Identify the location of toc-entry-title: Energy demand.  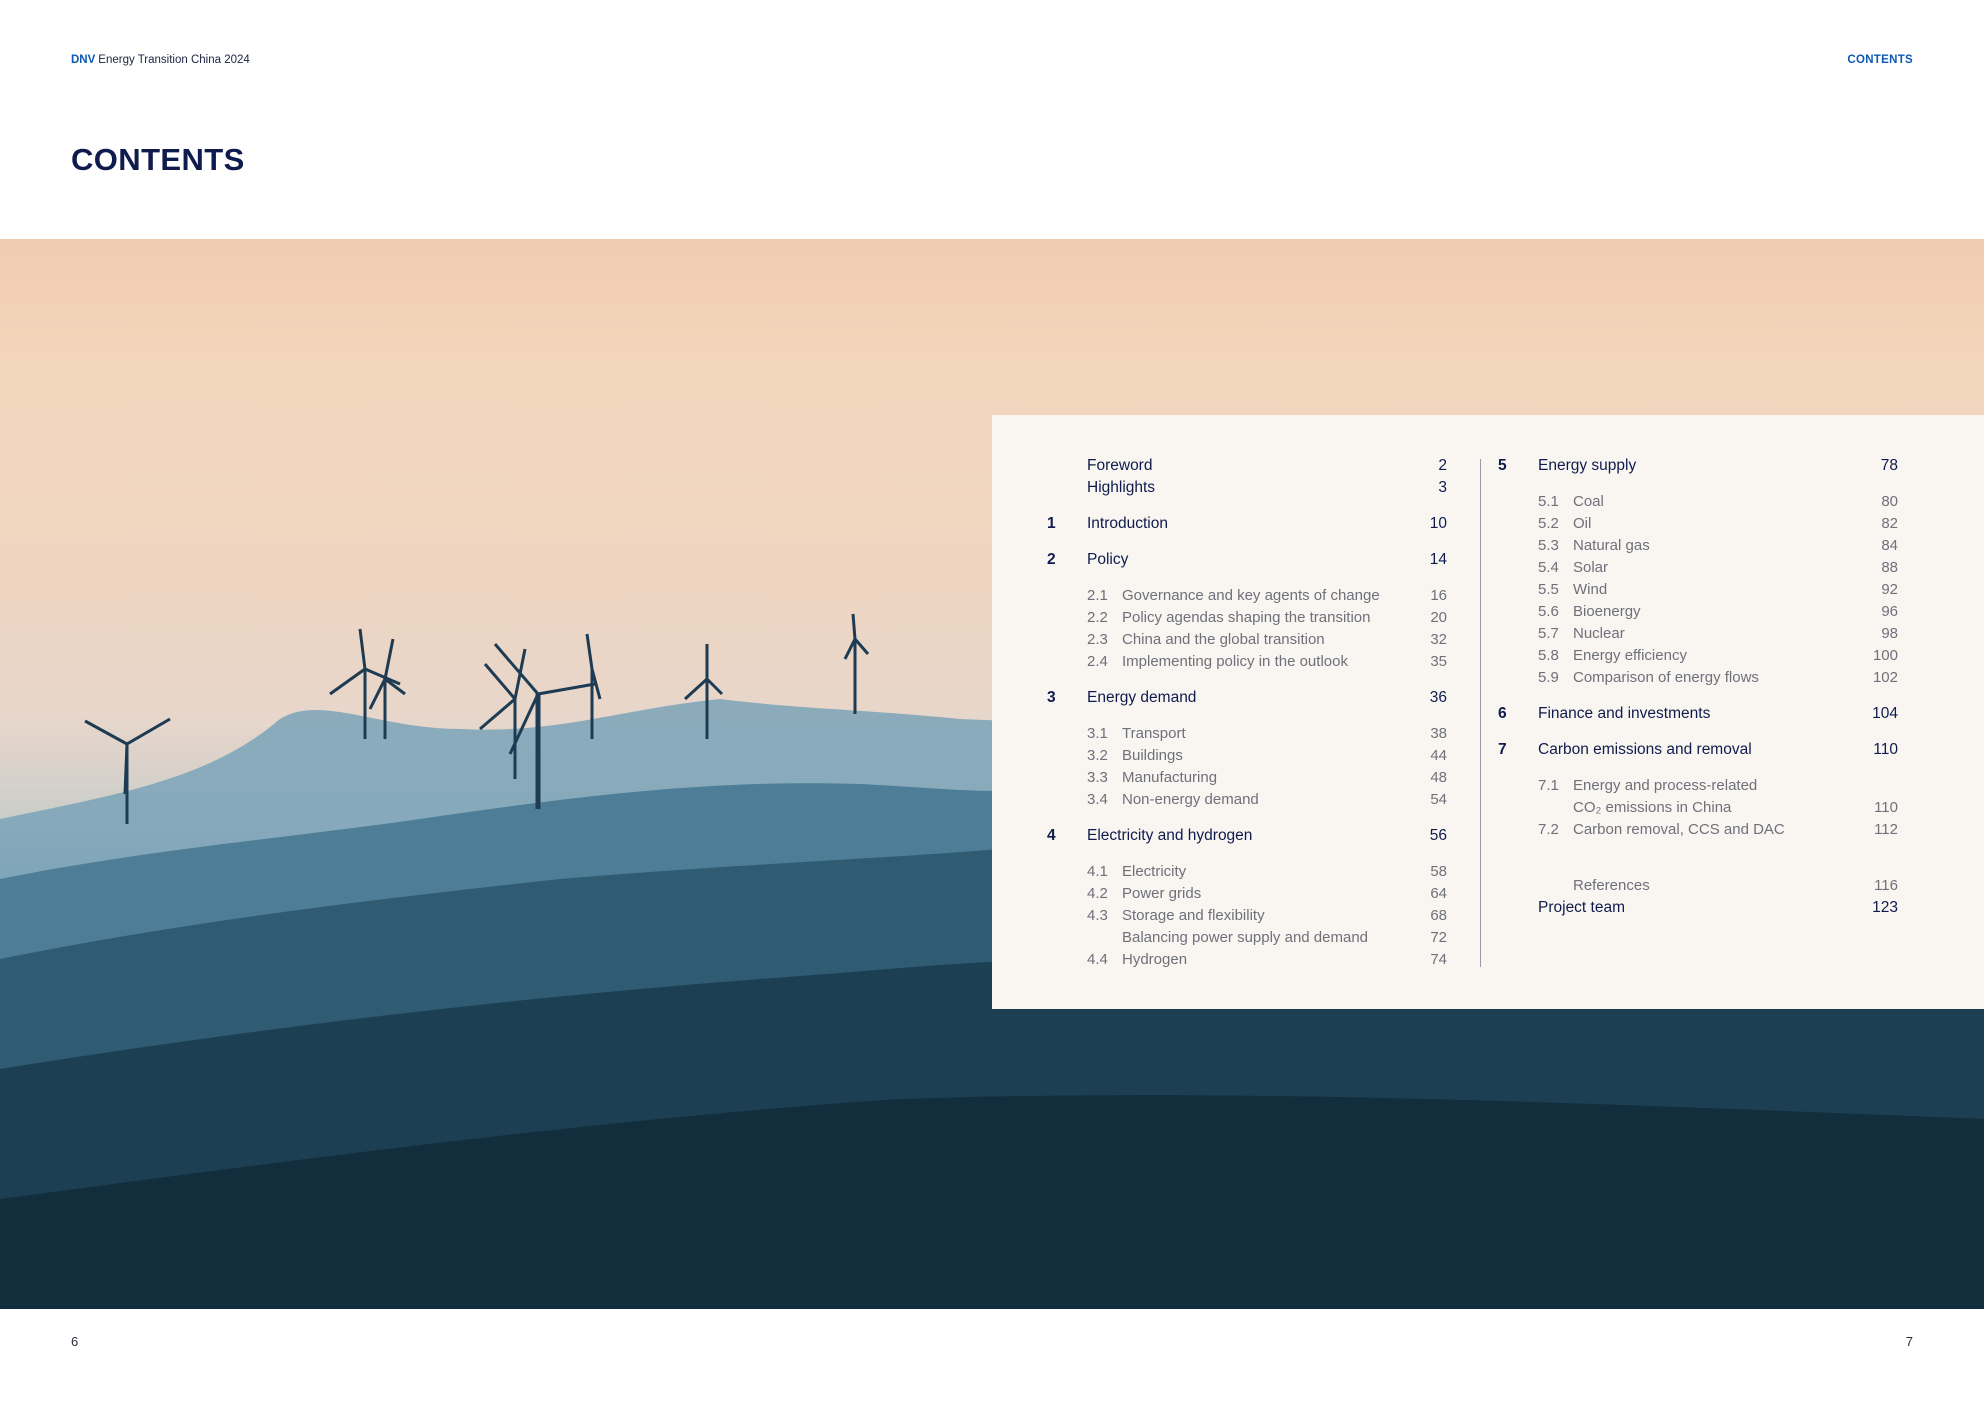
(1142, 697).